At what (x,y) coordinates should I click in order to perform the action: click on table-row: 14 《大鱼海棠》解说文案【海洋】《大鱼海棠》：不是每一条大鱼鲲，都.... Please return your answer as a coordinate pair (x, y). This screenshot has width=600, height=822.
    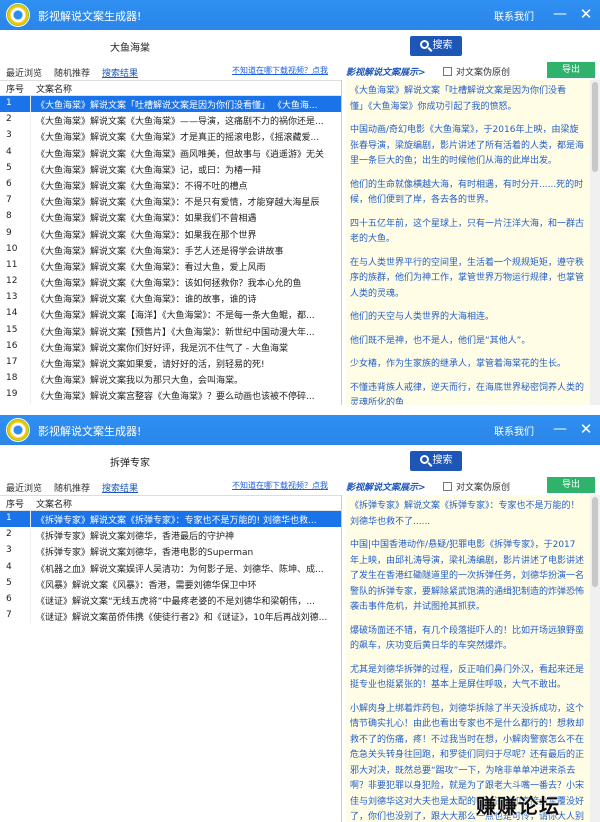
    Looking at the image, I should click on (170, 314).